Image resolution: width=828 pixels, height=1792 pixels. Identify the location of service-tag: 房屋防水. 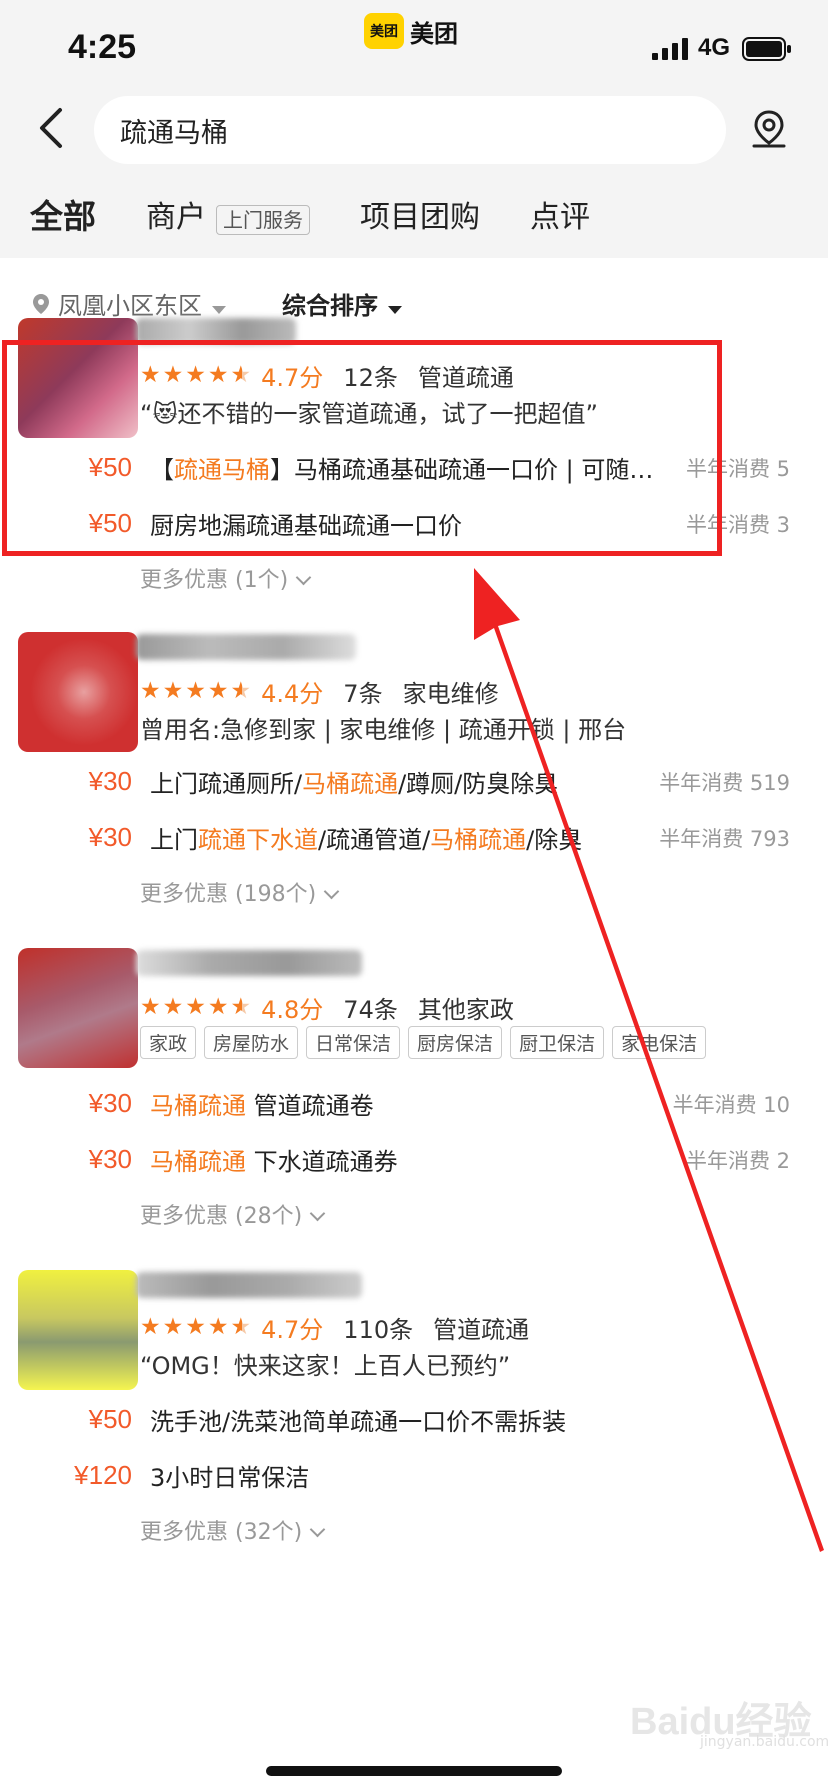
(251, 1042).